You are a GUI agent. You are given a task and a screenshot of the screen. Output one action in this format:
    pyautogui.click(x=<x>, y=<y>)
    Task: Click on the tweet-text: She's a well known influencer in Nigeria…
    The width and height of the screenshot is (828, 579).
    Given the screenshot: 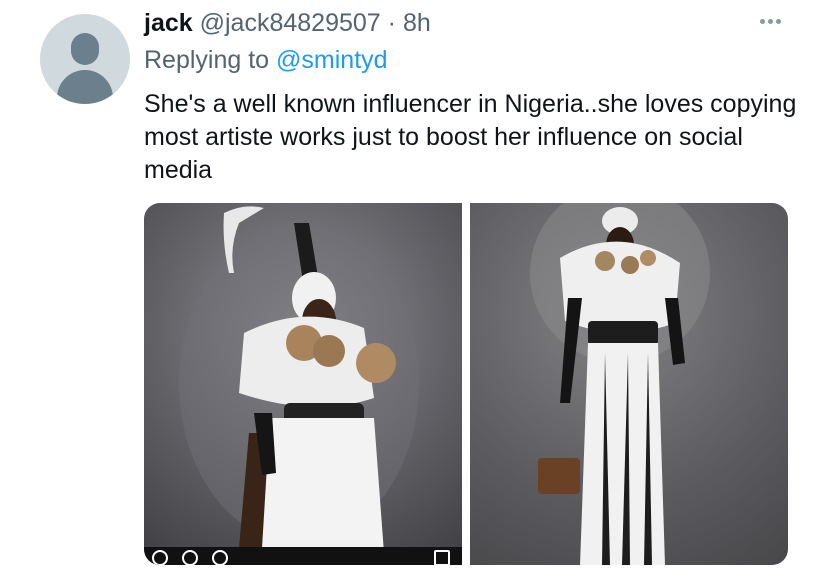 What is the action you would take?
    pyautogui.click(x=470, y=137)
    